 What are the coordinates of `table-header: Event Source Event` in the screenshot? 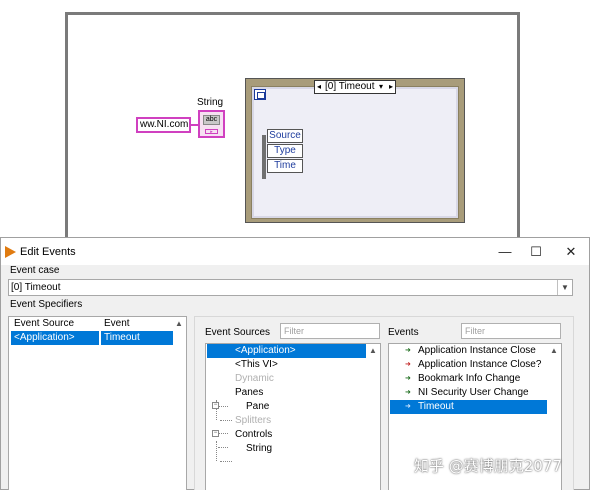 It's located at (91, 324).